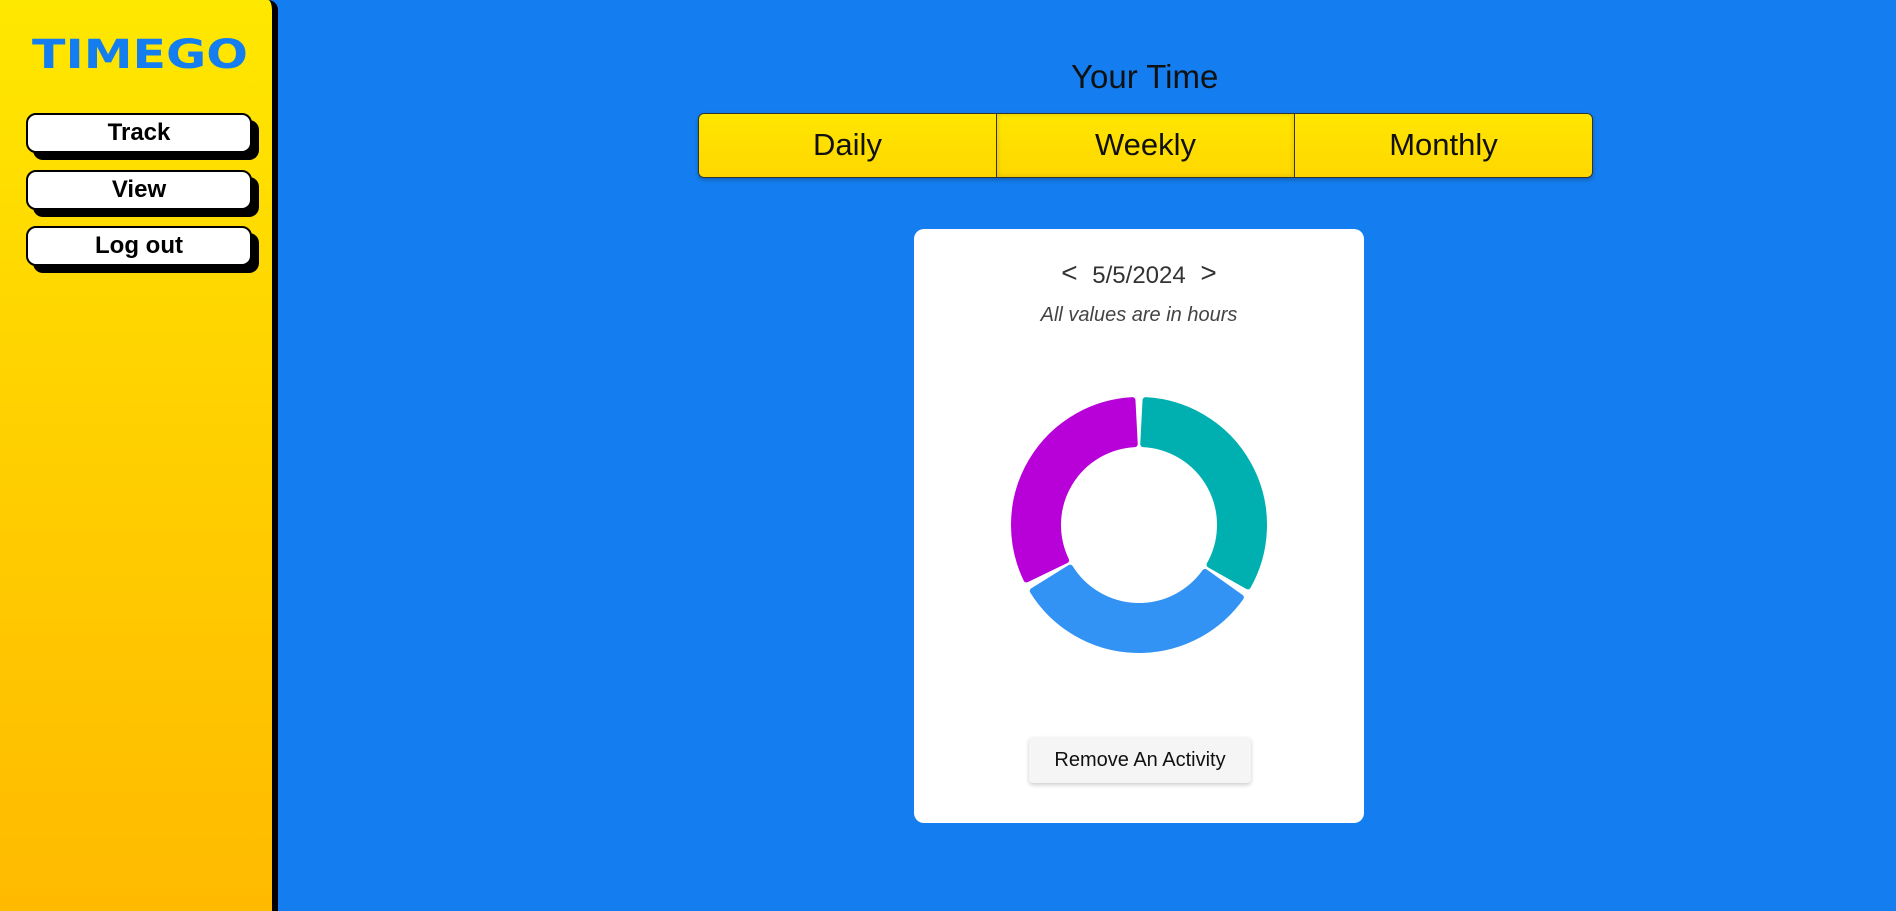 This screenshot has width=1896, height=911. I want to click on date-navigator: < 5/5/2024 >, so click(1139, 273).